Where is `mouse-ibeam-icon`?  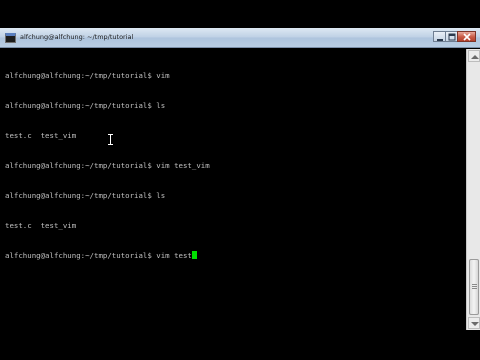 mouse-ibeam-icon is located at coordinates (110, 139).